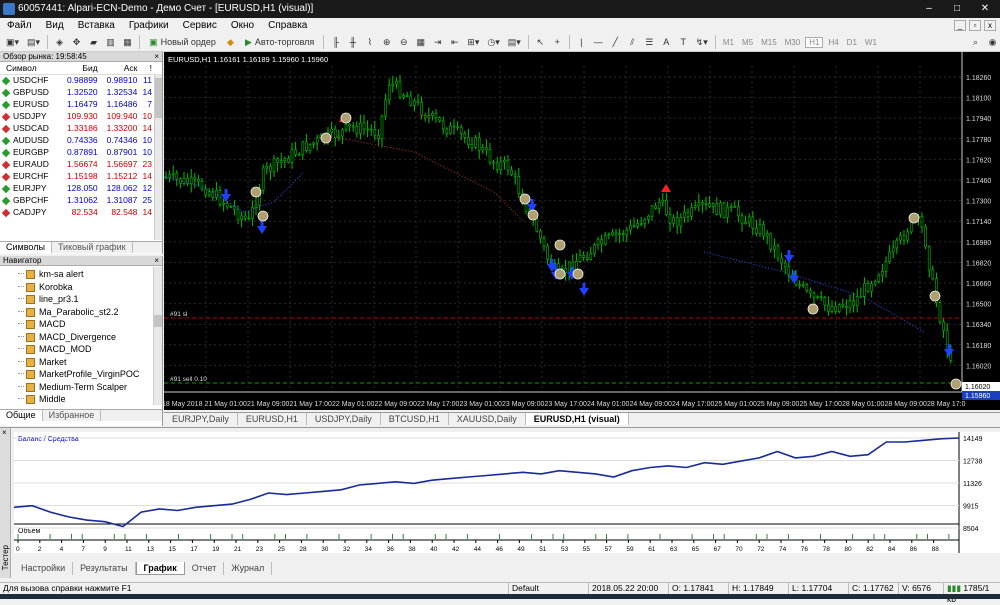  Describe the element at coordinates (44, 568) in the screenshot. I see `tab-settings: Настройки` at that location.